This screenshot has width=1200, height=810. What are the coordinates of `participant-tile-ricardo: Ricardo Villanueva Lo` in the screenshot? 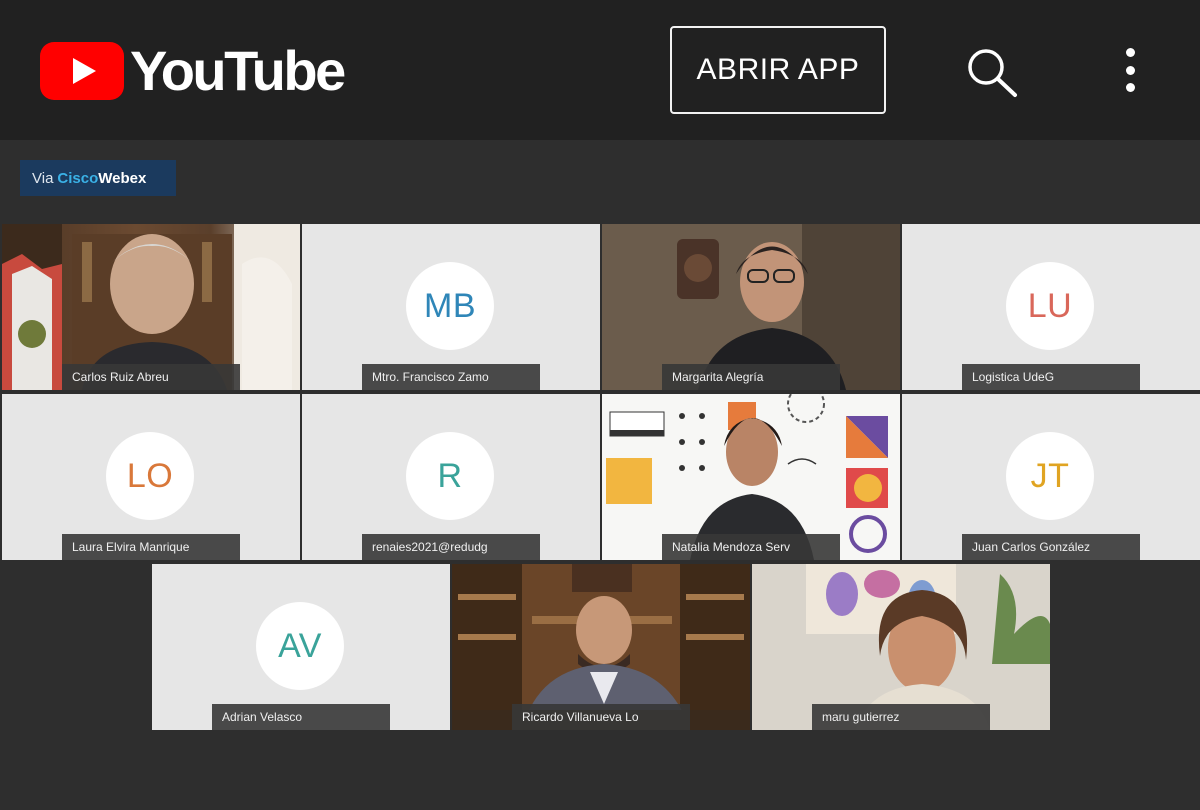 It's located at (601, 647).